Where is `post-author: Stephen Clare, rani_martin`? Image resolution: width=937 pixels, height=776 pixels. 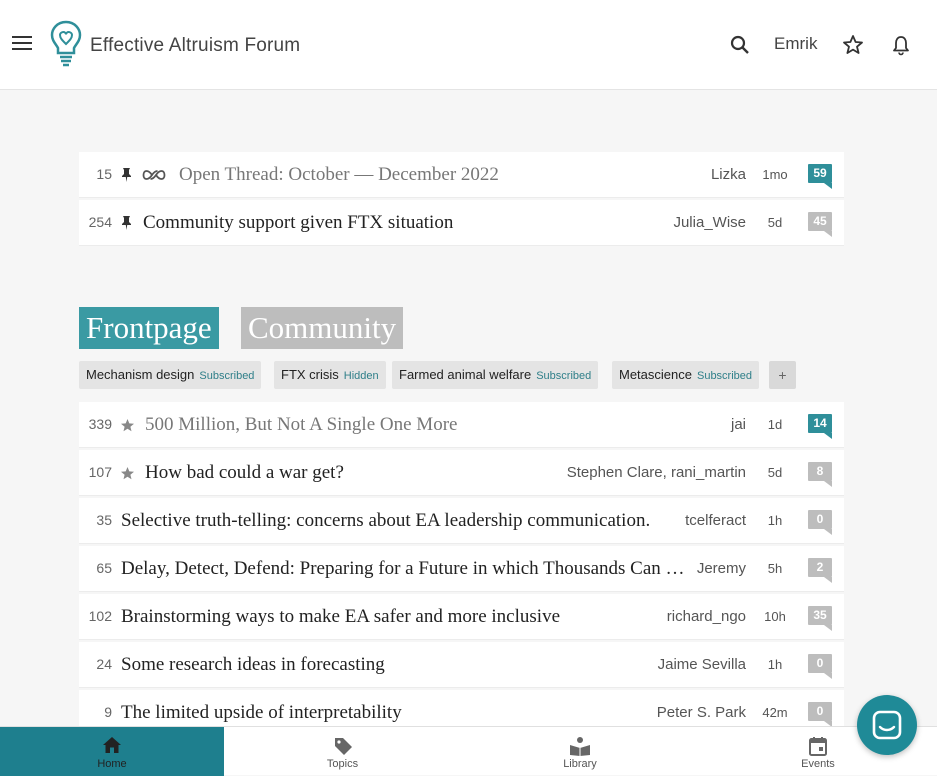 post-author: Stephen Clare, rani_martin is located at coordinates (656, 472).